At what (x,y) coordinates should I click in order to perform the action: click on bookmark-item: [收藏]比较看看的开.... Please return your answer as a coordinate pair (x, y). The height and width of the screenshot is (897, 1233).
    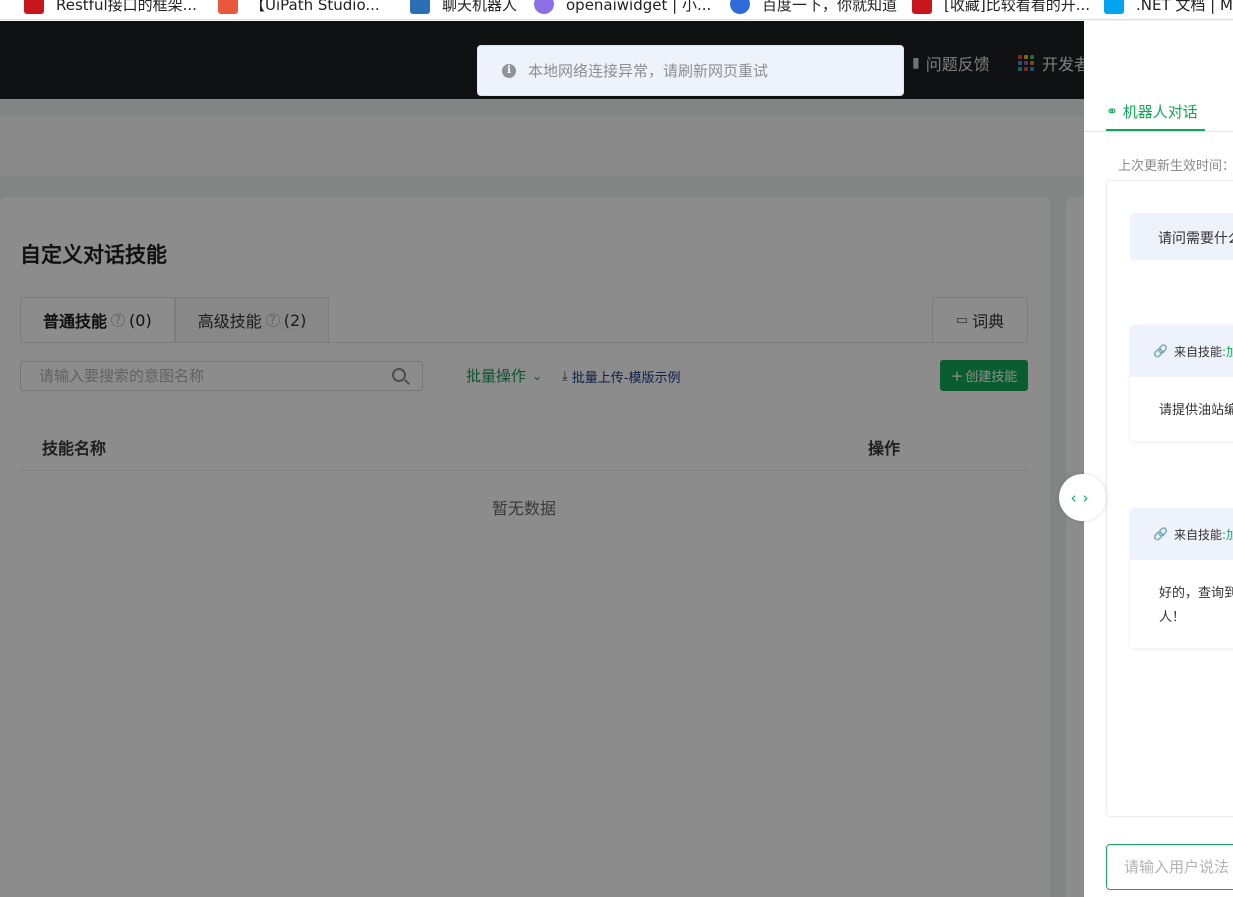
    Looking at the image, I should click on (1001, 7).